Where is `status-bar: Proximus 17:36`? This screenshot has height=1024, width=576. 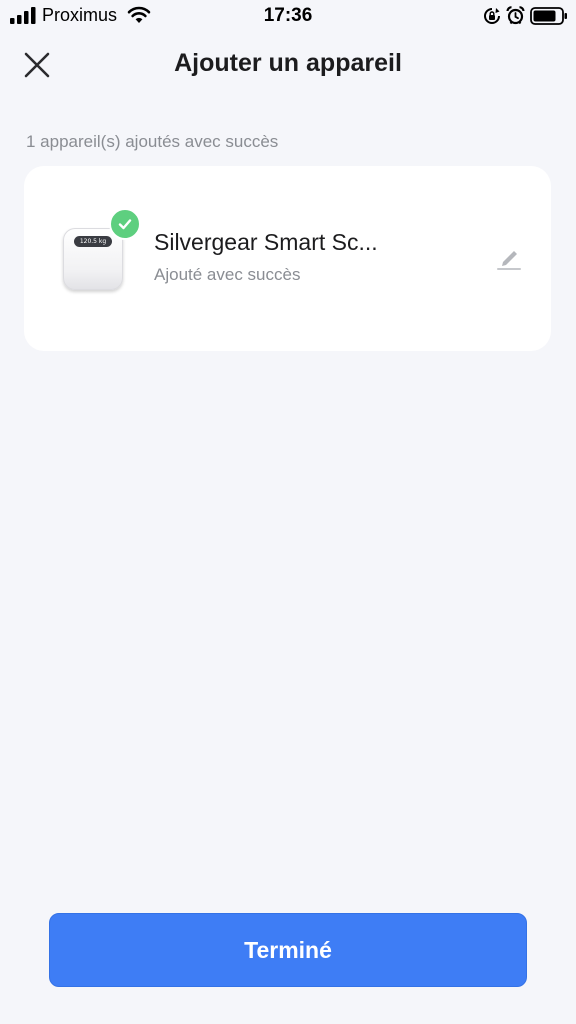 status-bar: Proximus 17:36 is located at coordinates (288, 16).